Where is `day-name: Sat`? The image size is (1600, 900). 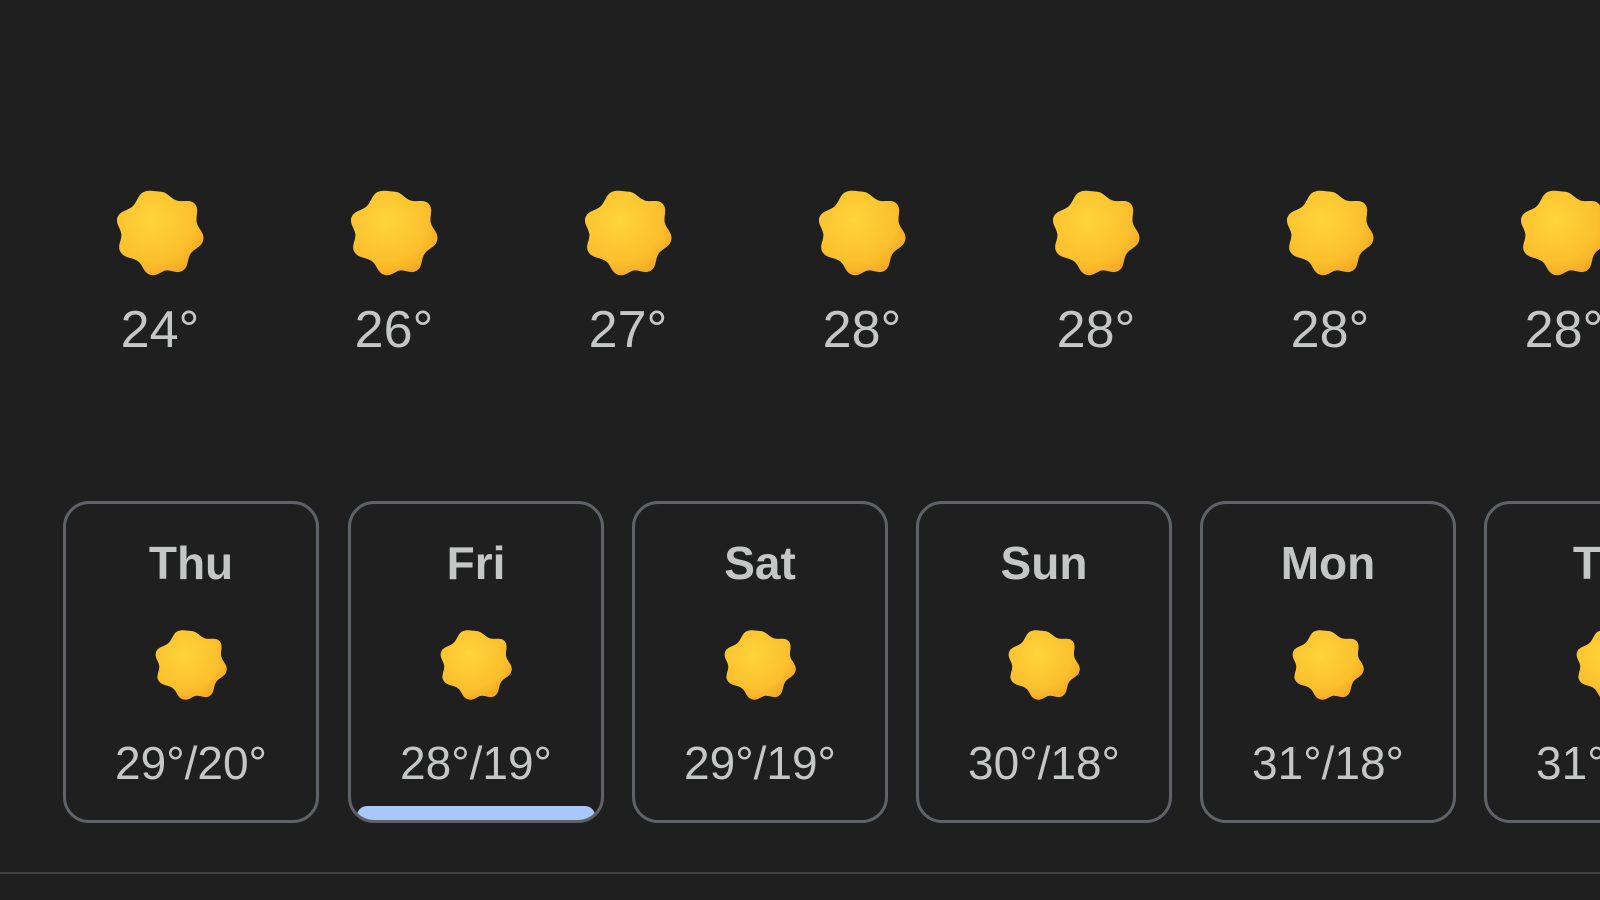
day-name: Sat is located at coordinates (760, 563).